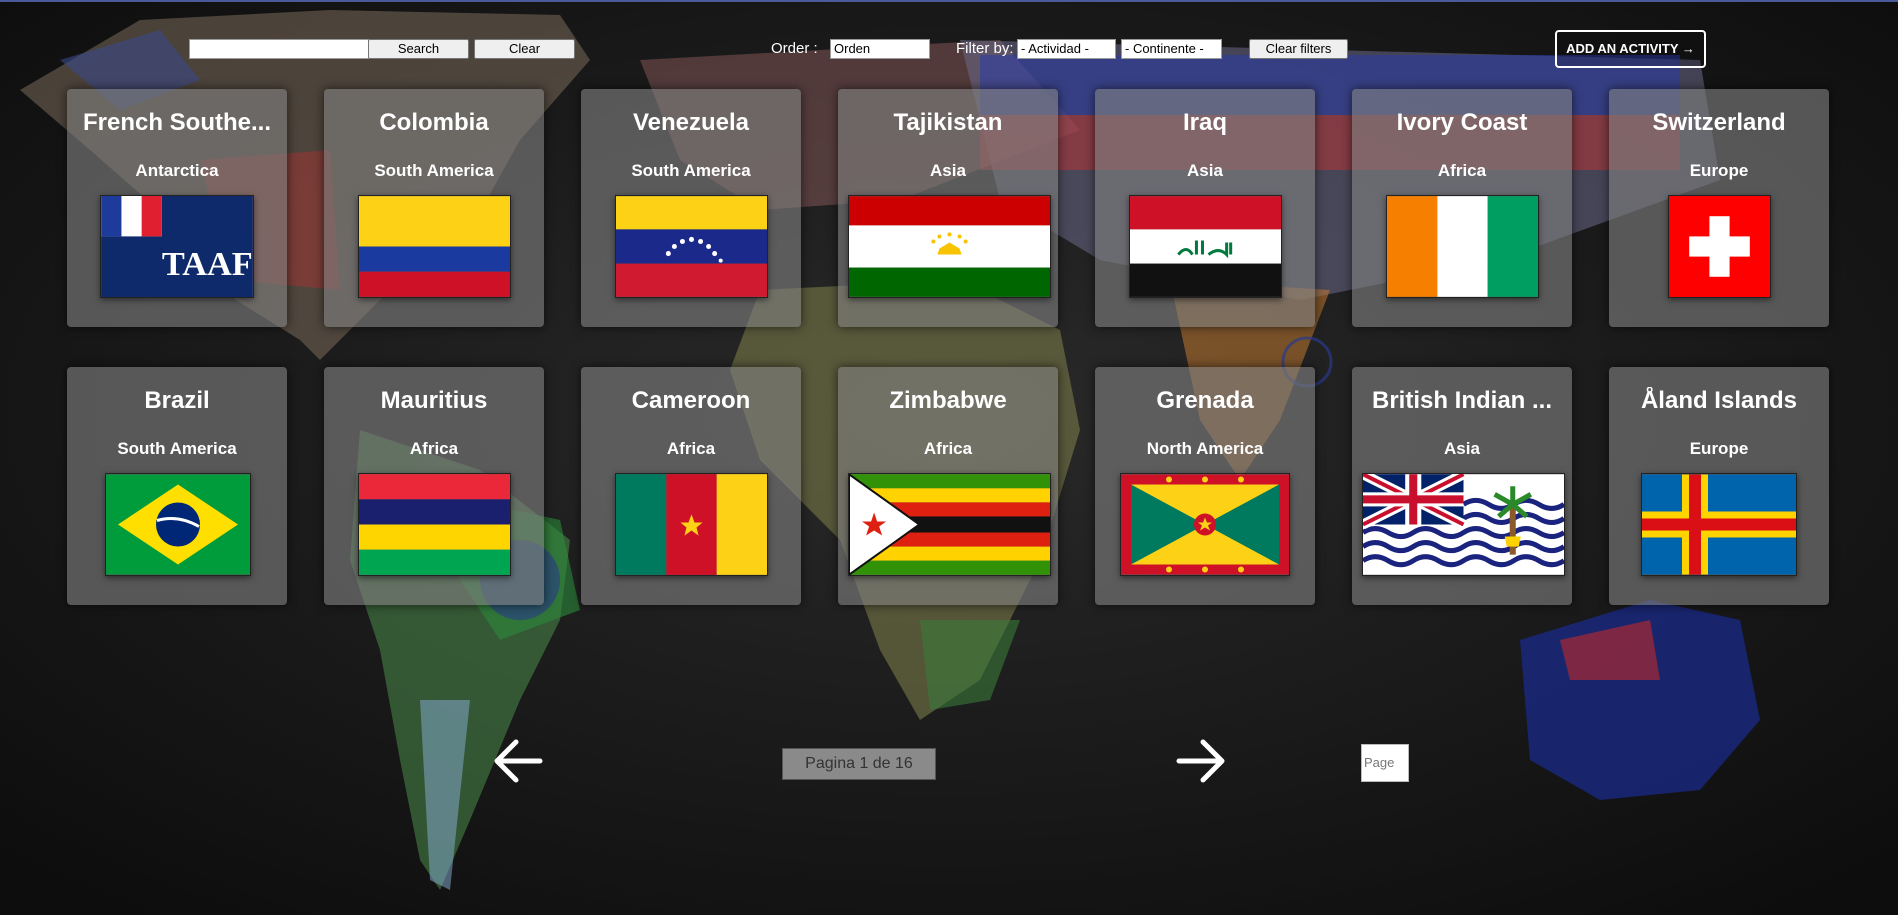  Describe the element at coordinates (859, 764) in the screenshot. I see `page-indicator: Pagina 1 de 16` at that location.